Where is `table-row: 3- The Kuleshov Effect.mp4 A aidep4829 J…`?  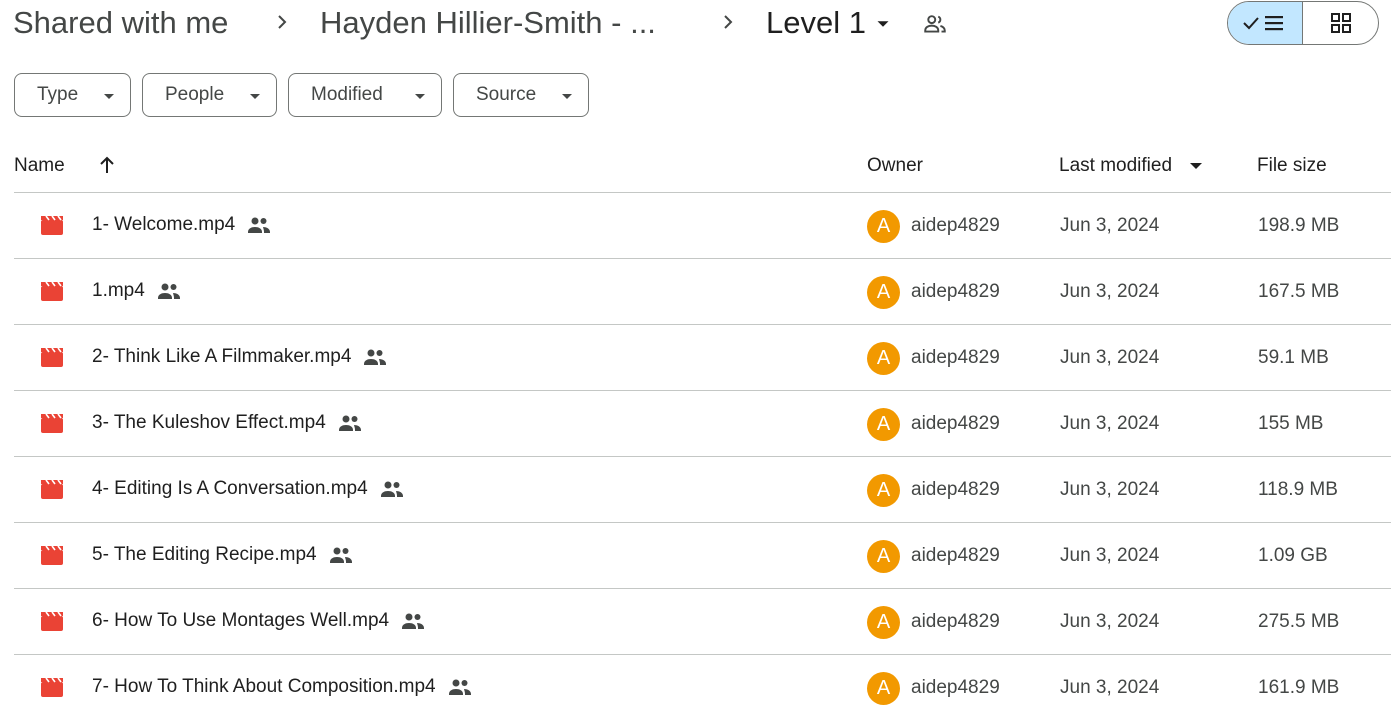
table-row: 3- The Kuleshov Effect.mp4 A aidep4829 J… is located at coordinates (702, 424).